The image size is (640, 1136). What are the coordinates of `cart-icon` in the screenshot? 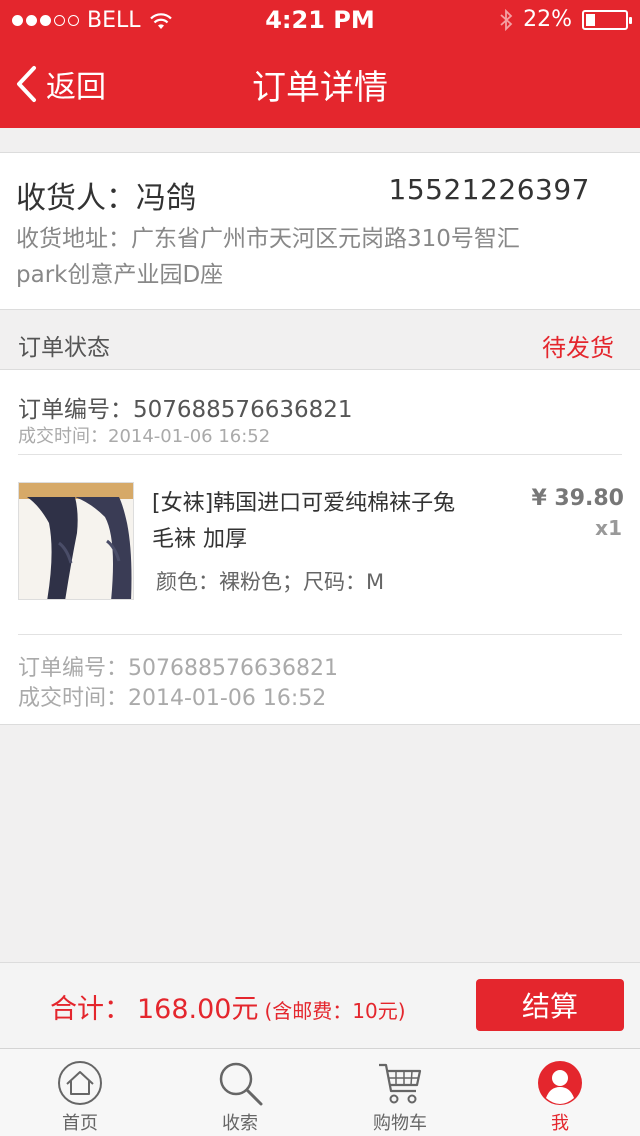 It's located at (400, 1083).